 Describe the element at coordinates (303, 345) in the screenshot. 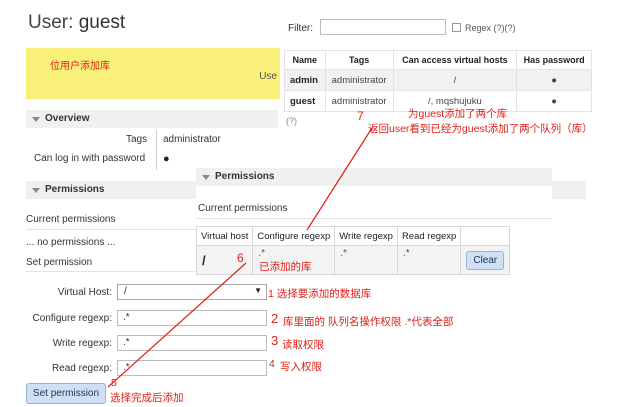

I see `annotation-3: 读取权限` at that location.